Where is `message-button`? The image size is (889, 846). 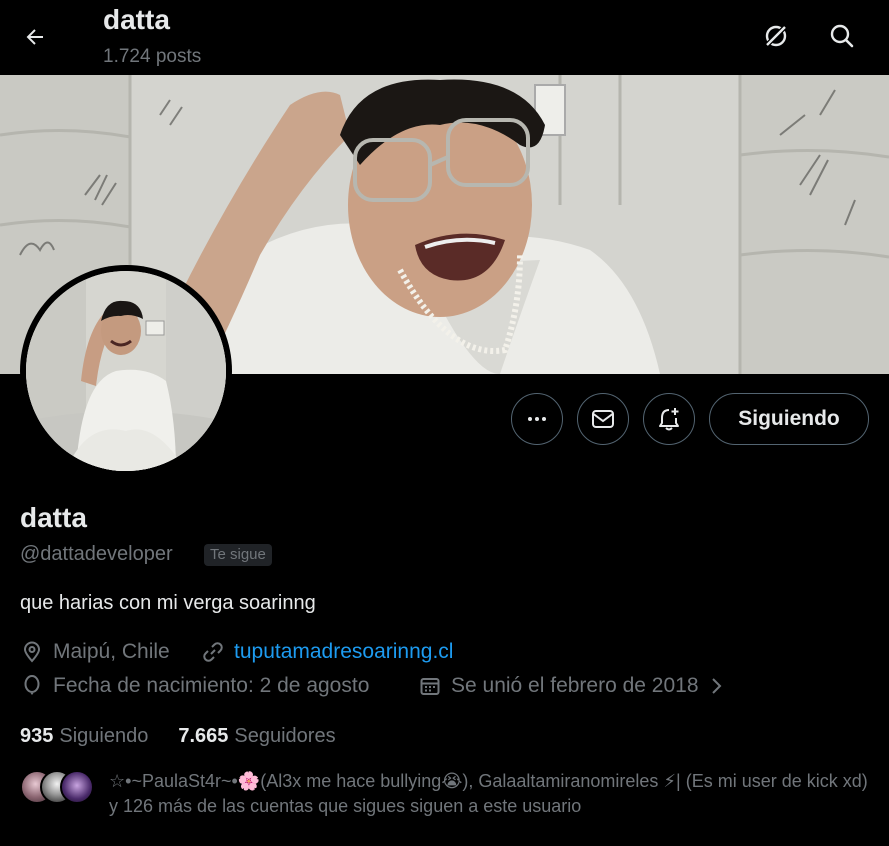
message-button is located at coordinates (603, 419).